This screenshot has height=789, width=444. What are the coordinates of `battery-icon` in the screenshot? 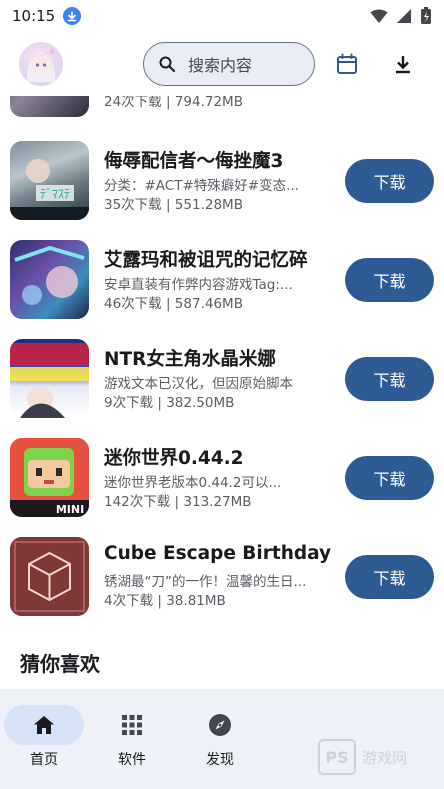 It's located at (426, 15).